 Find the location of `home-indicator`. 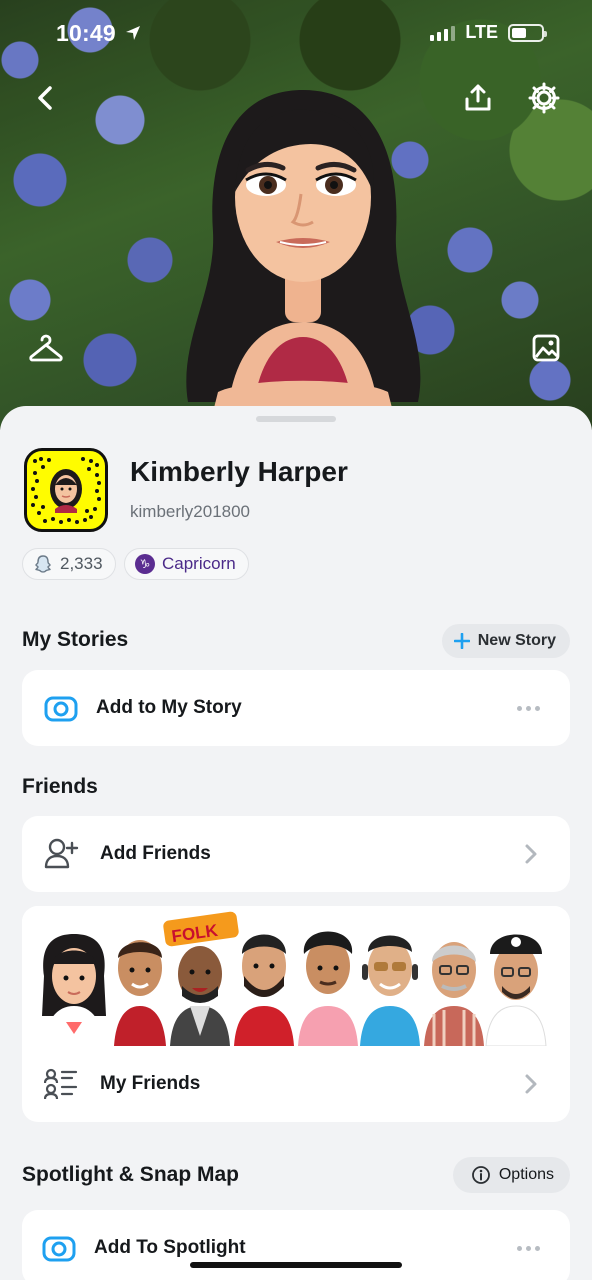

home-indicator is located at coordinates (296, 1265).